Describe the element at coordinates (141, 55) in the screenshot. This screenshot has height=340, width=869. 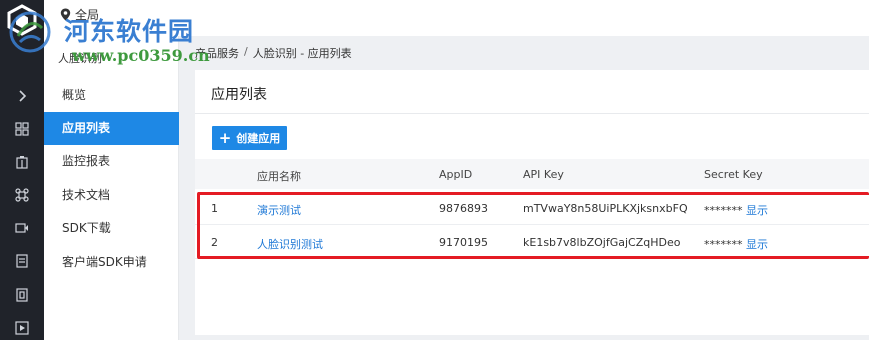
I see `watermark-site-url: www.pc0359.cn` at that location.